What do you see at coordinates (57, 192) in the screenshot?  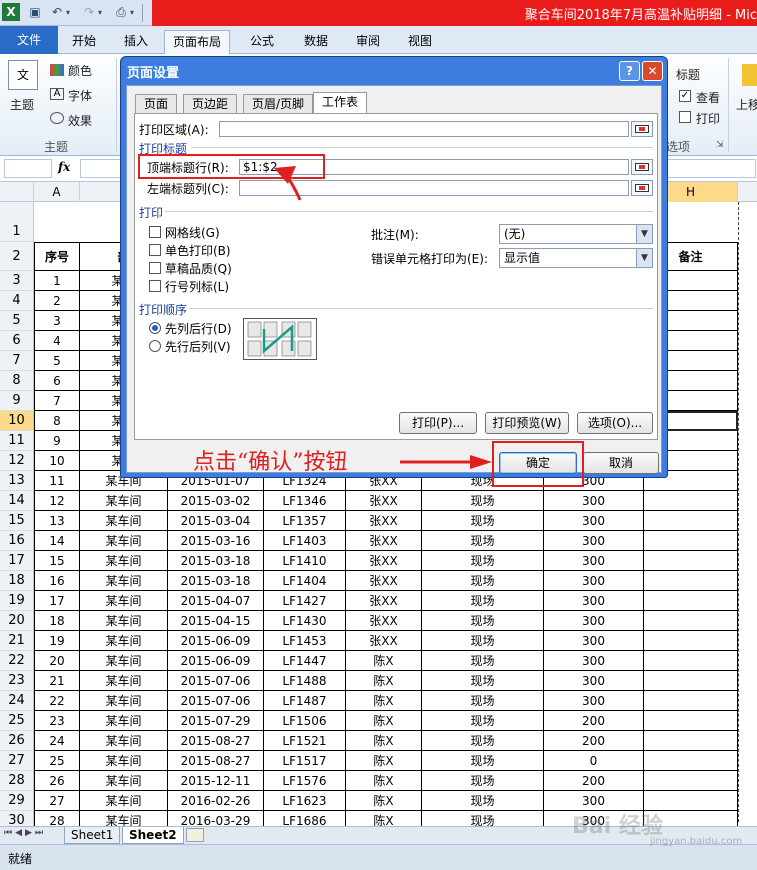 I see `column-header-a: A` at bounding box center [57, 192].